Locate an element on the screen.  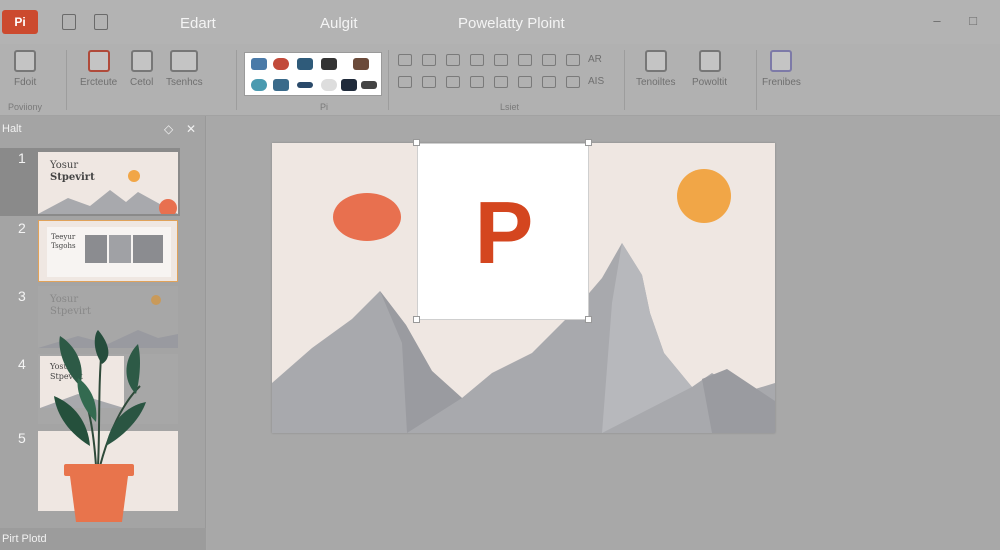
maximize-button: □ is located at coordinates (973, 21).